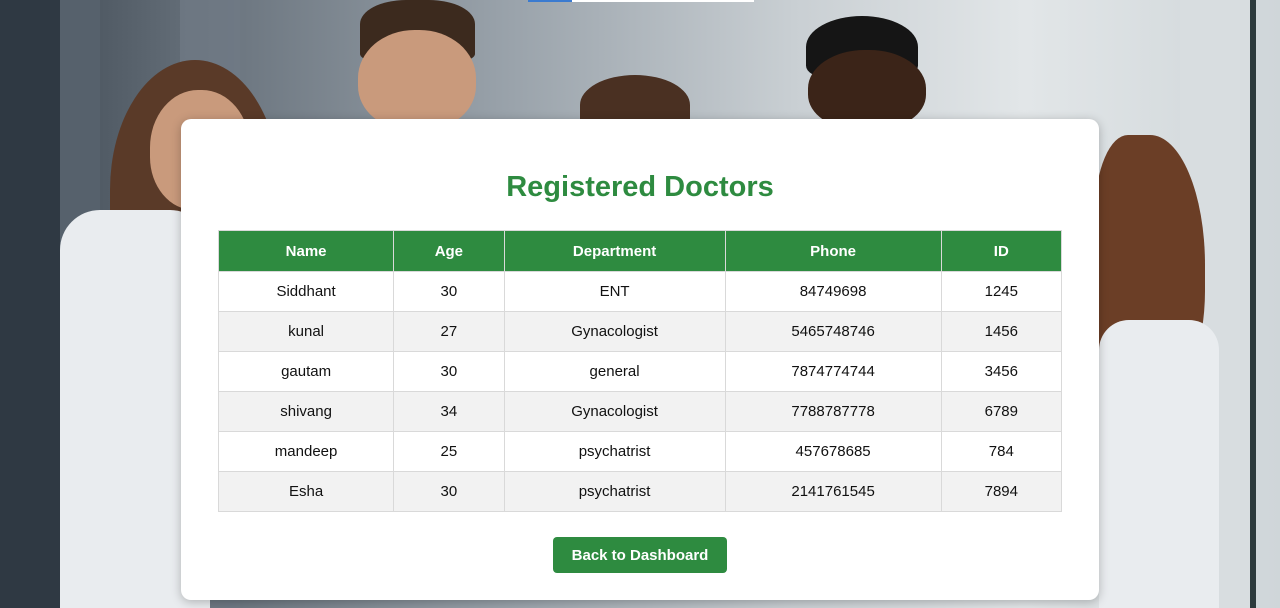 The image size is (1280, 608). I want to click on table-header-row: Name Age Department Phone ID, so click(640, 251).